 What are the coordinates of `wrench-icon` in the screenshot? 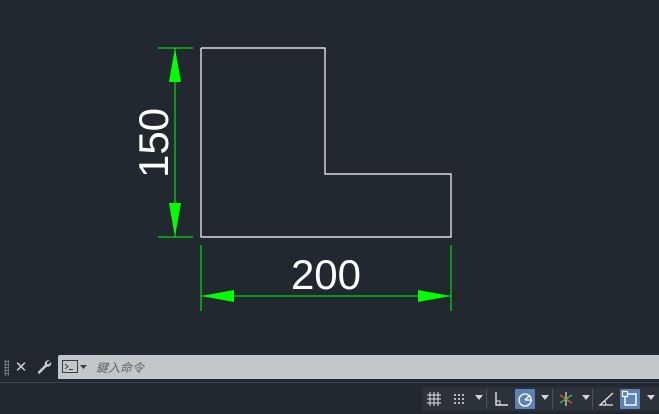 It's located at (44, 367).